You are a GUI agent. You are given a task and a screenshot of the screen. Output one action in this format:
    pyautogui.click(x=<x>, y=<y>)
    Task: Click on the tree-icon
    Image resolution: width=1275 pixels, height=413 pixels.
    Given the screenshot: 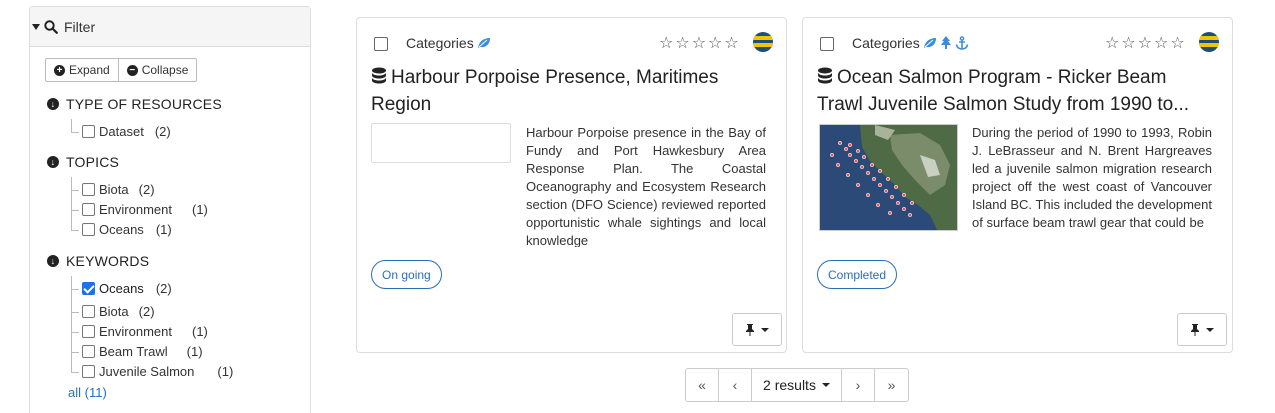 What is the action you would take?
    pyautogui.click(x=945, y=42)
    